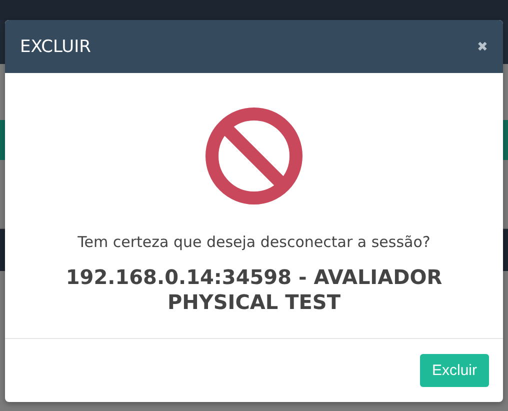 The height and width of the screenshot is (411, 508). I want to click on prohibited-icon, so click(254, 156).